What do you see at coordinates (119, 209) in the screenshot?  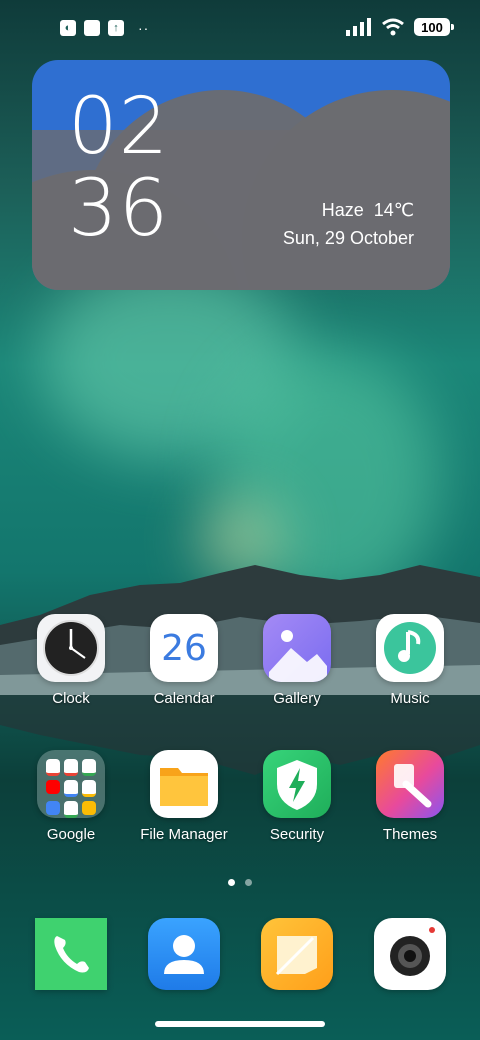 I see `clock-minutes: 36` at bounding box center [119, 209].